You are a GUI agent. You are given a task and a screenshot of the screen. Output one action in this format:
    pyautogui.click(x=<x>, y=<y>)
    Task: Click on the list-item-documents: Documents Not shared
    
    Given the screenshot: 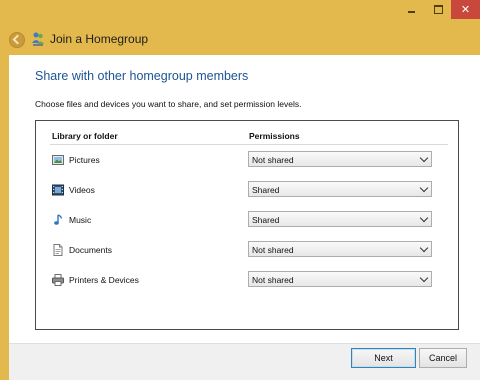 What is the action you would take?
    pyautogui.click(x=247, y=251)
    